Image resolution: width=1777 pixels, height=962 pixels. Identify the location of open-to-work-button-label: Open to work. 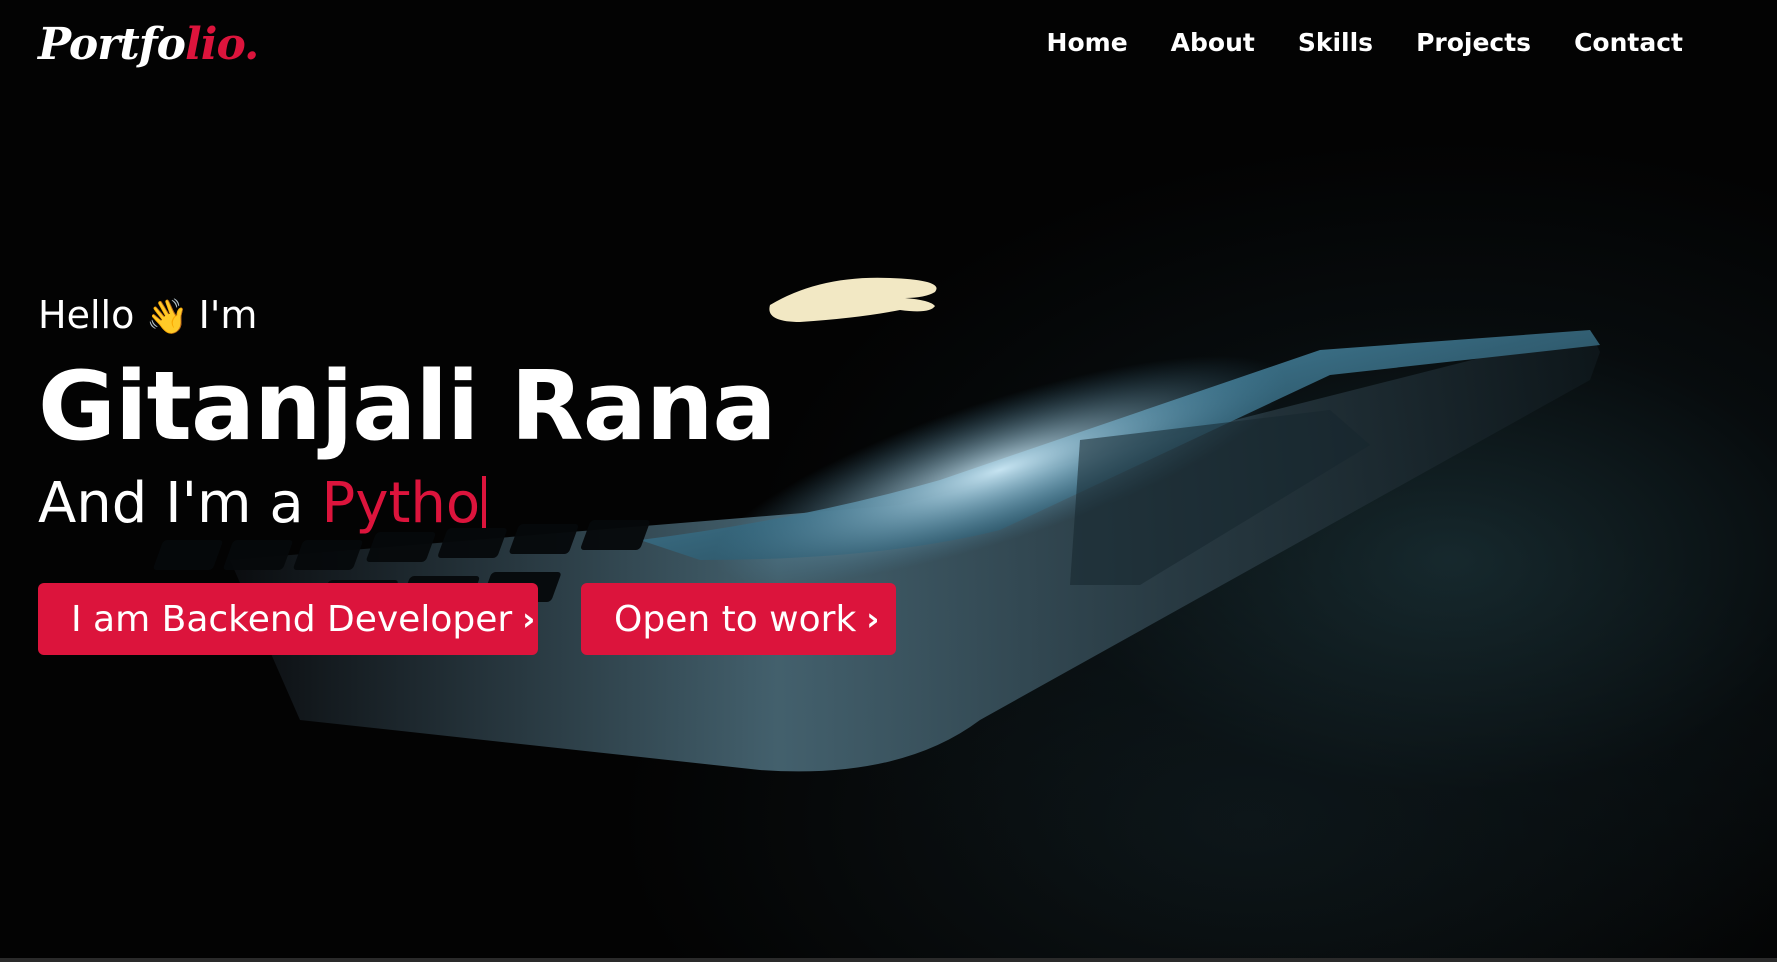
(735, 619).